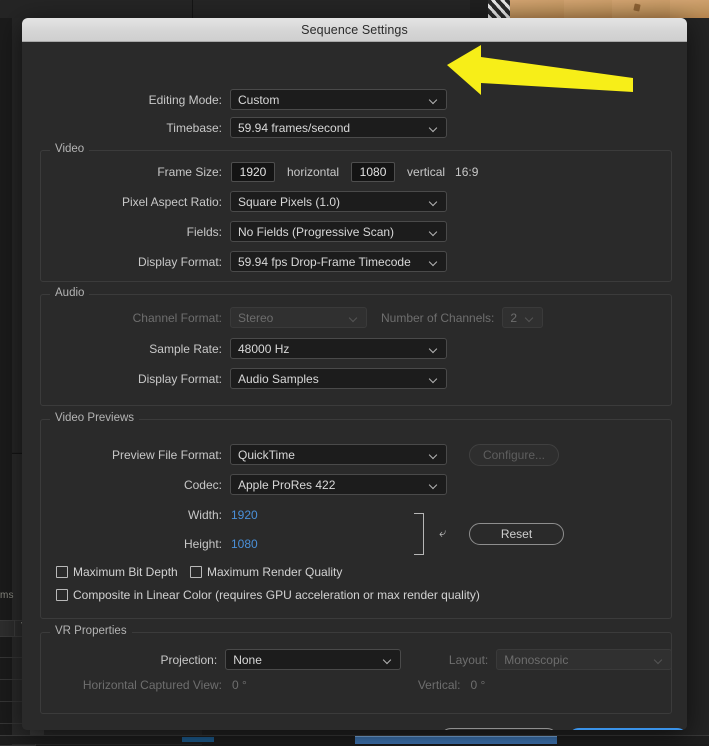  I want to click on video-group-title: Video, so click(69, 149).